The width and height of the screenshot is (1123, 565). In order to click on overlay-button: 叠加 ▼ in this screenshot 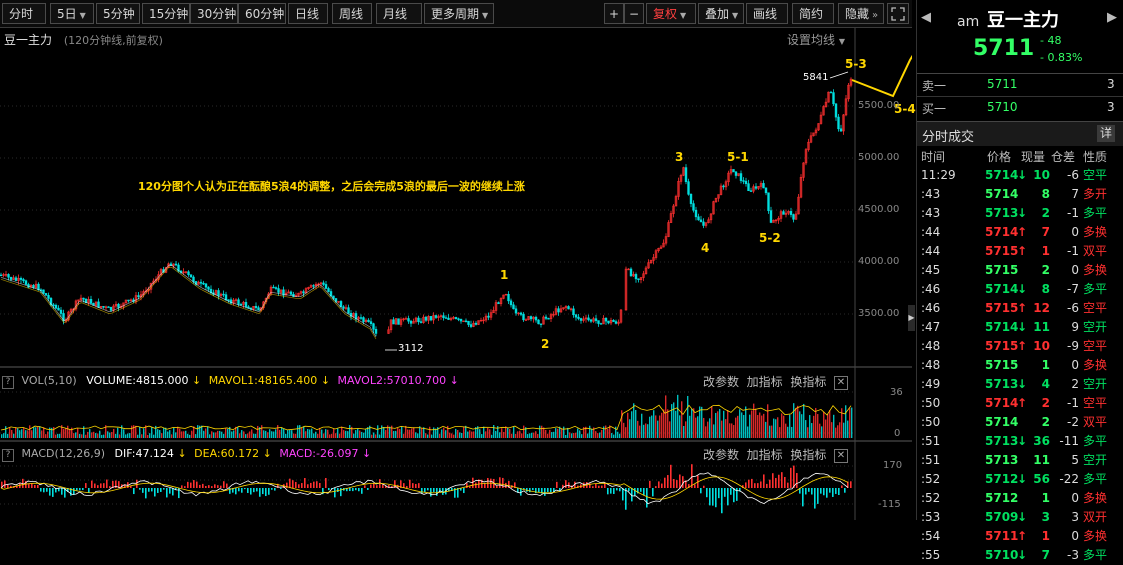, I will do `click(721, 13)`.